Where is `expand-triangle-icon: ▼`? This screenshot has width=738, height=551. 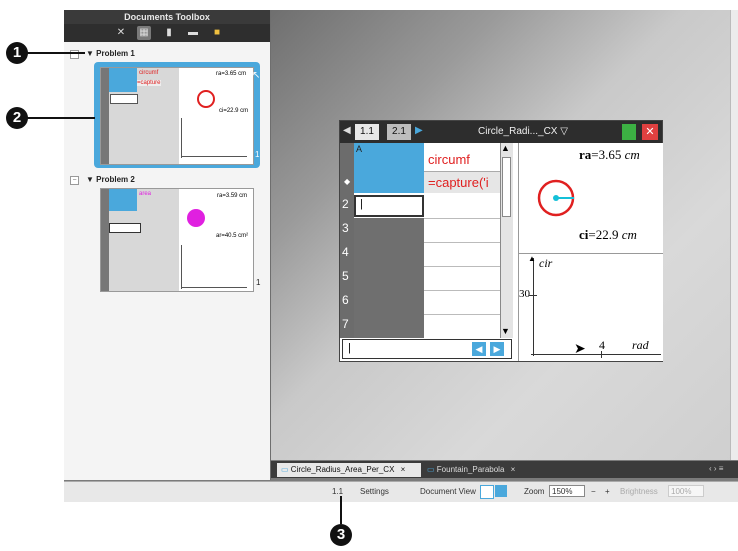
expand-triangle-icon: ▼ is located at coordinates (90, 179).